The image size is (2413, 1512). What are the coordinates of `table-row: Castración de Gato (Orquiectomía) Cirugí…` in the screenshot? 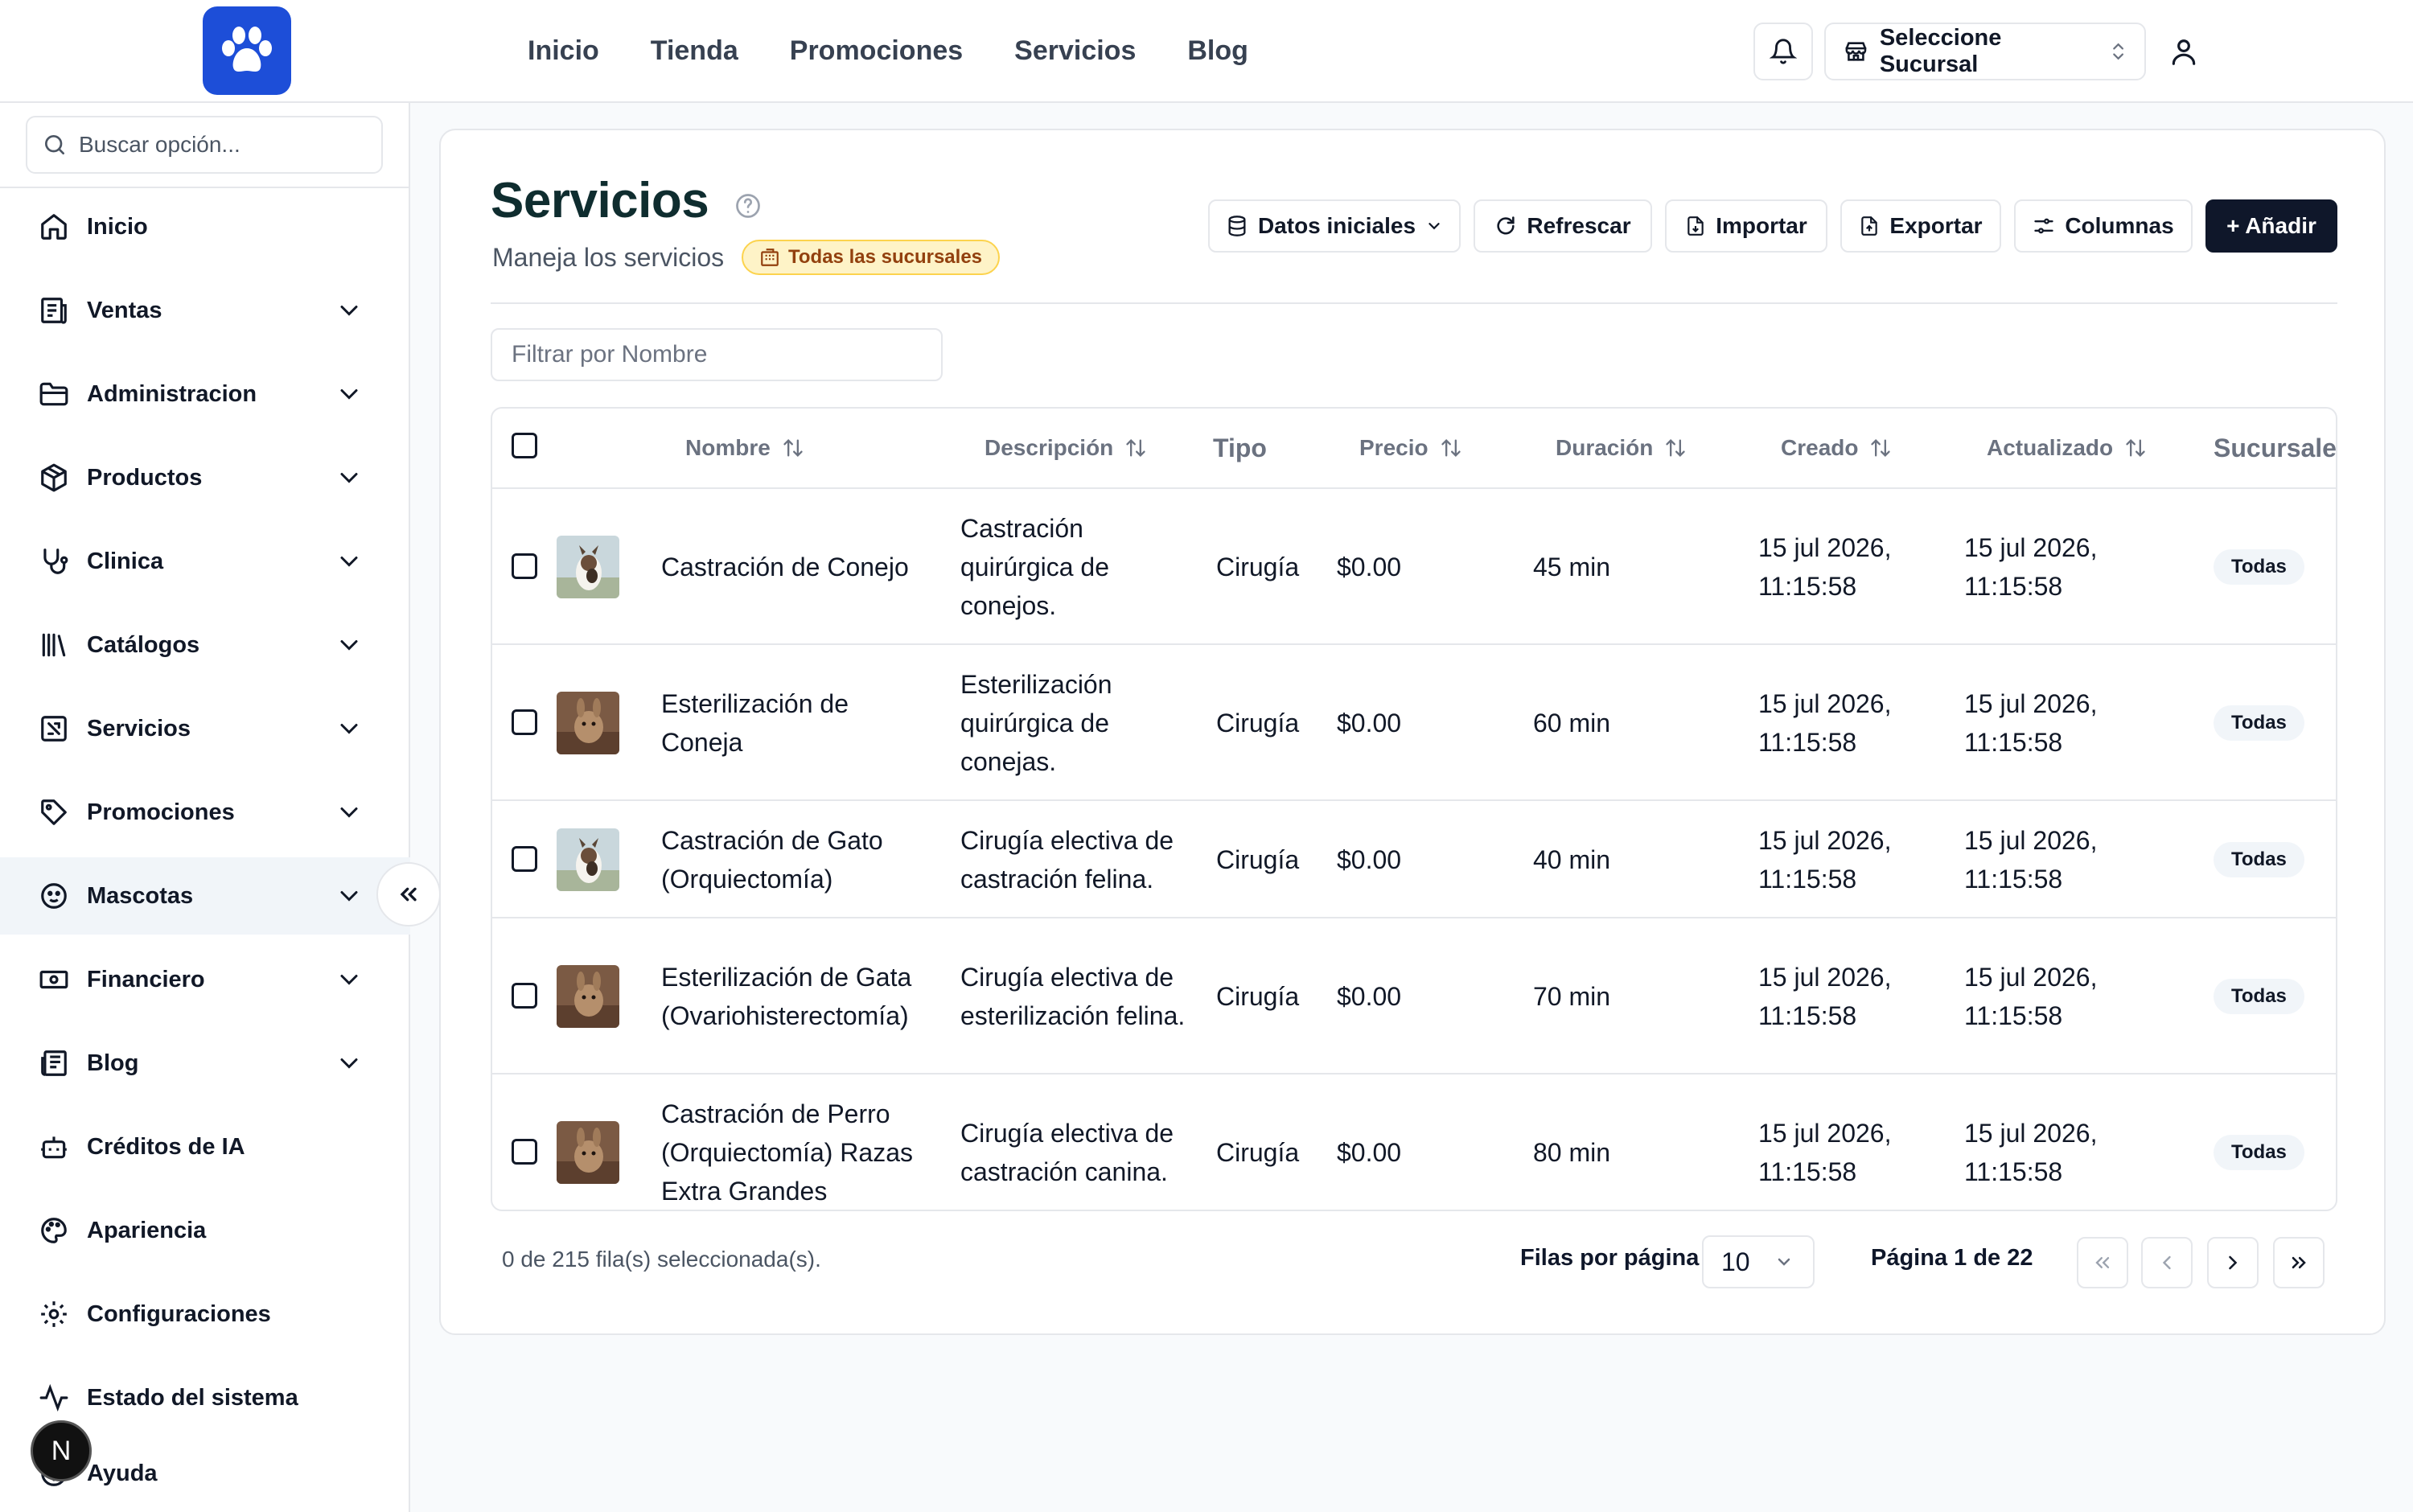 It's located at (1414, 858).